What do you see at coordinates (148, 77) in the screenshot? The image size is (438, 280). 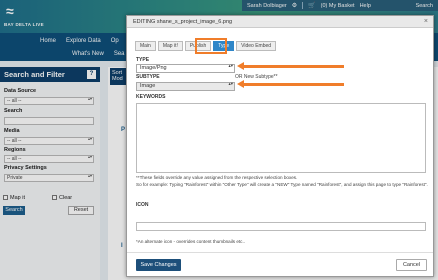 I see `subtype-label: SUBTYPE` at bounding box center [148, 77].